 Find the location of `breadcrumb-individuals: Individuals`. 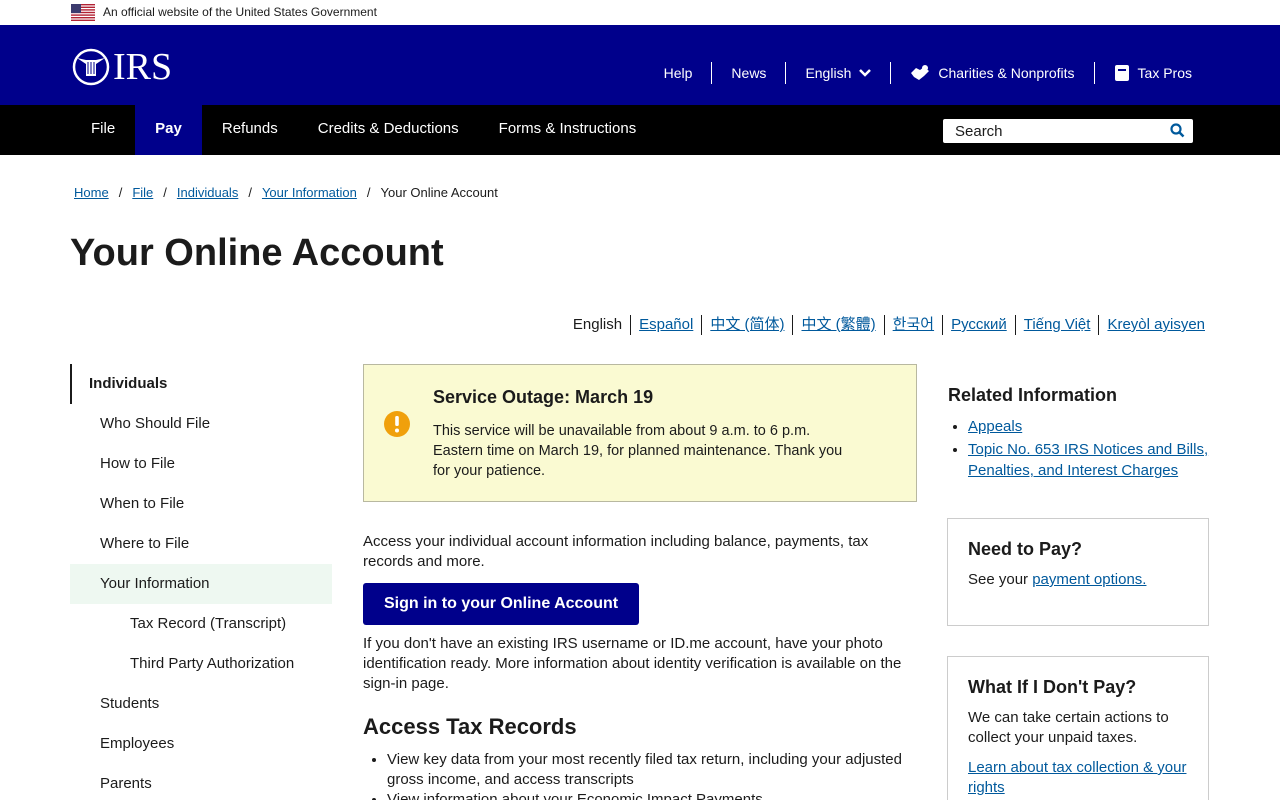

breadcrumb-individuals: Individuals is located at coordinates (207, 192).